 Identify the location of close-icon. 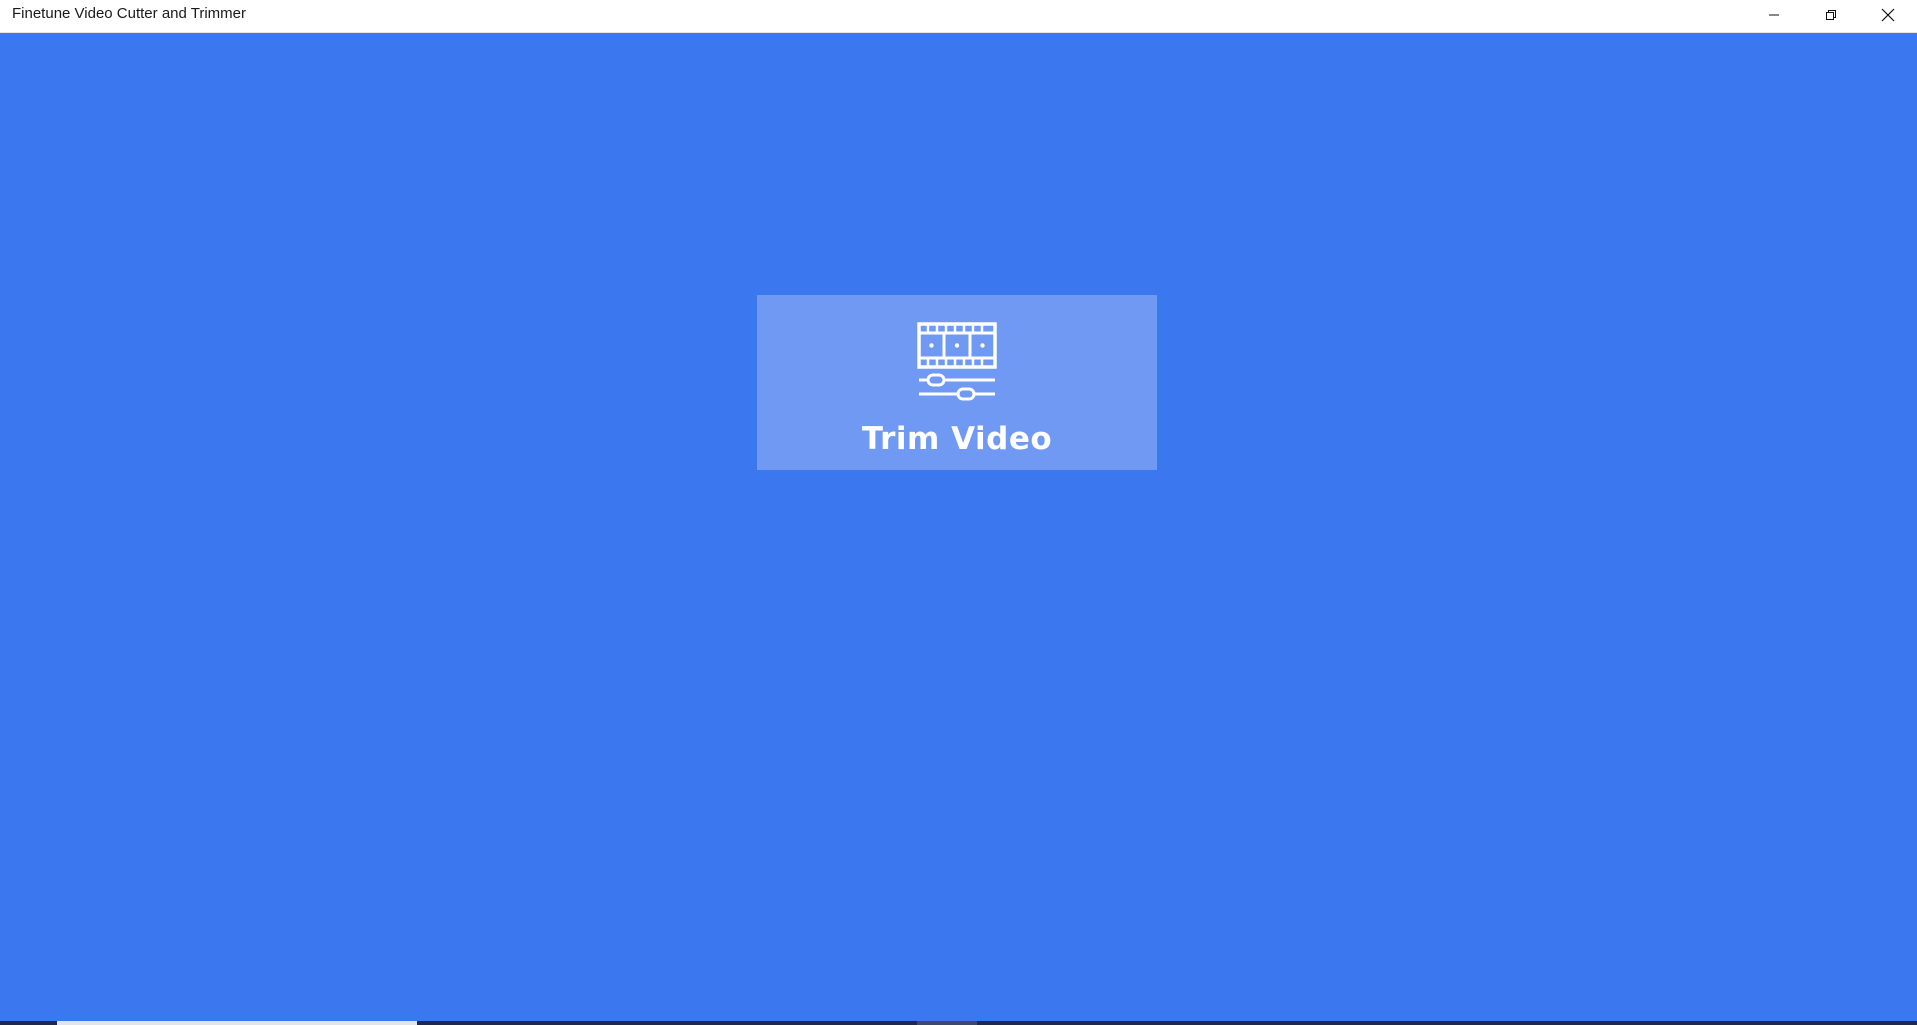
(1888, 15).